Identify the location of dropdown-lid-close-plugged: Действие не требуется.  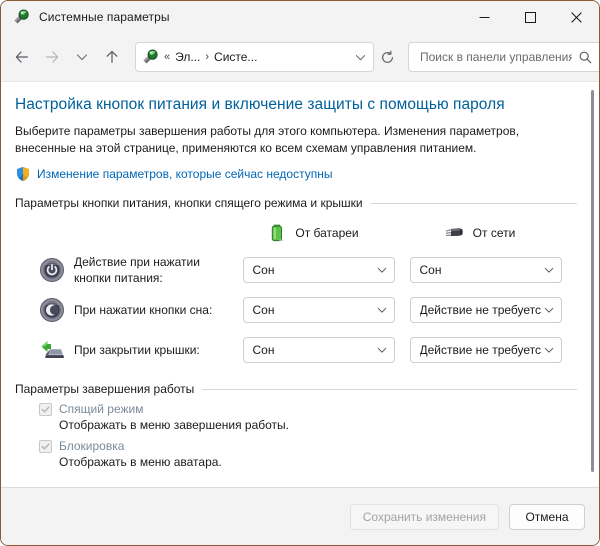
(485, 350).